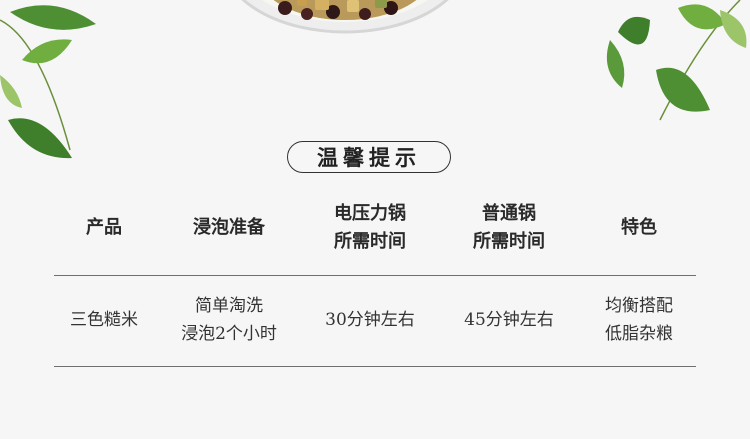 The height and width of the screenshot is (439, 750). Describe the element at coordinates (48, 82) in the screenshot. I see `leaf-branch-left` at that location.